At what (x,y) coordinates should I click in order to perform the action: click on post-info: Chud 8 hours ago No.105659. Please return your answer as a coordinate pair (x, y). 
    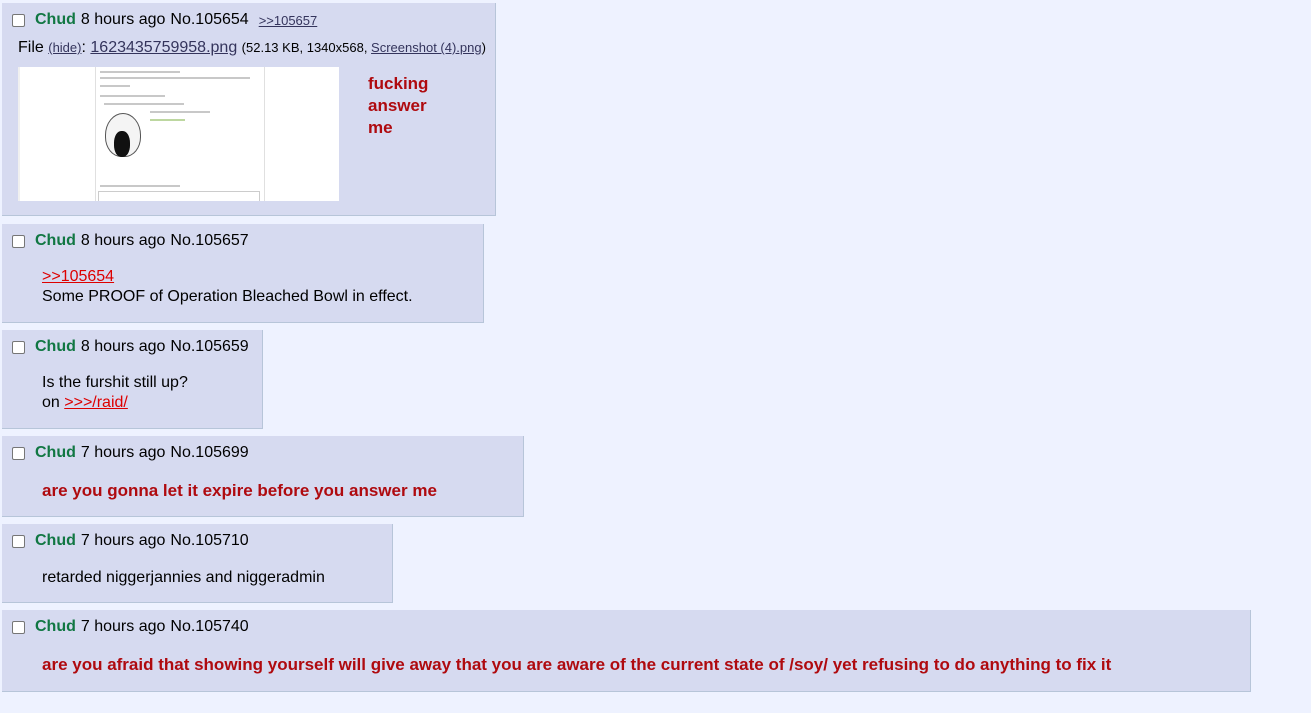
    Looking at the image, I should click on (130, 347).